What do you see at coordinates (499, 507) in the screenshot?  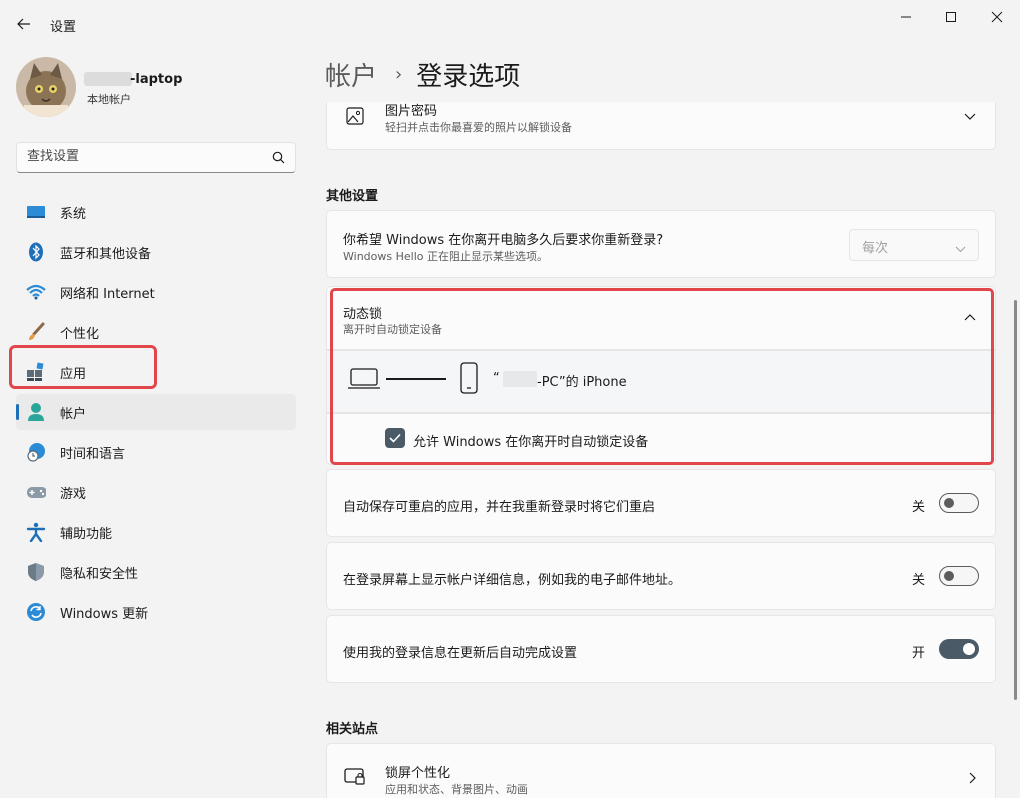 I see `auto-save-apps-title: 自动保存可重启的应用，并在我重新登录时将它们重启` at bounding box center [499, 507].